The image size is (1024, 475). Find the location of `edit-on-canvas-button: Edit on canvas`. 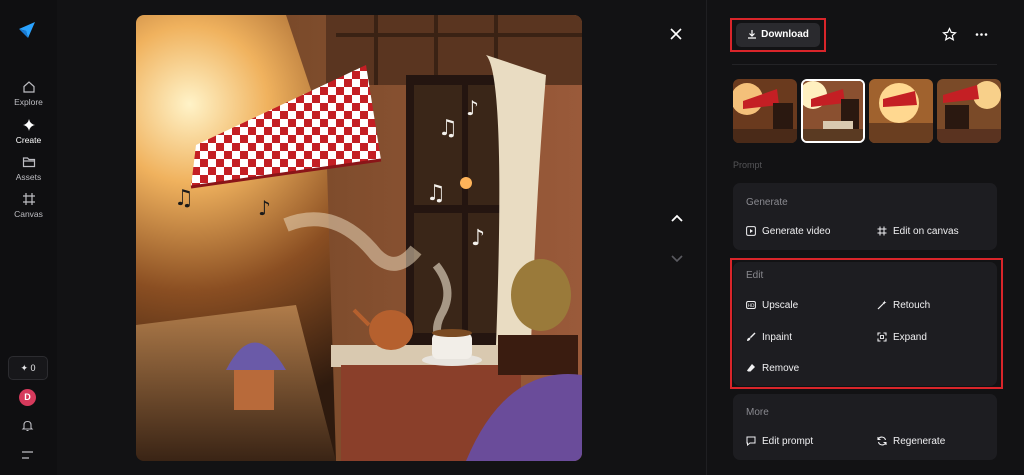

edit-on-canvas-button: Edit on canvas is located at coordinates (918, 231).